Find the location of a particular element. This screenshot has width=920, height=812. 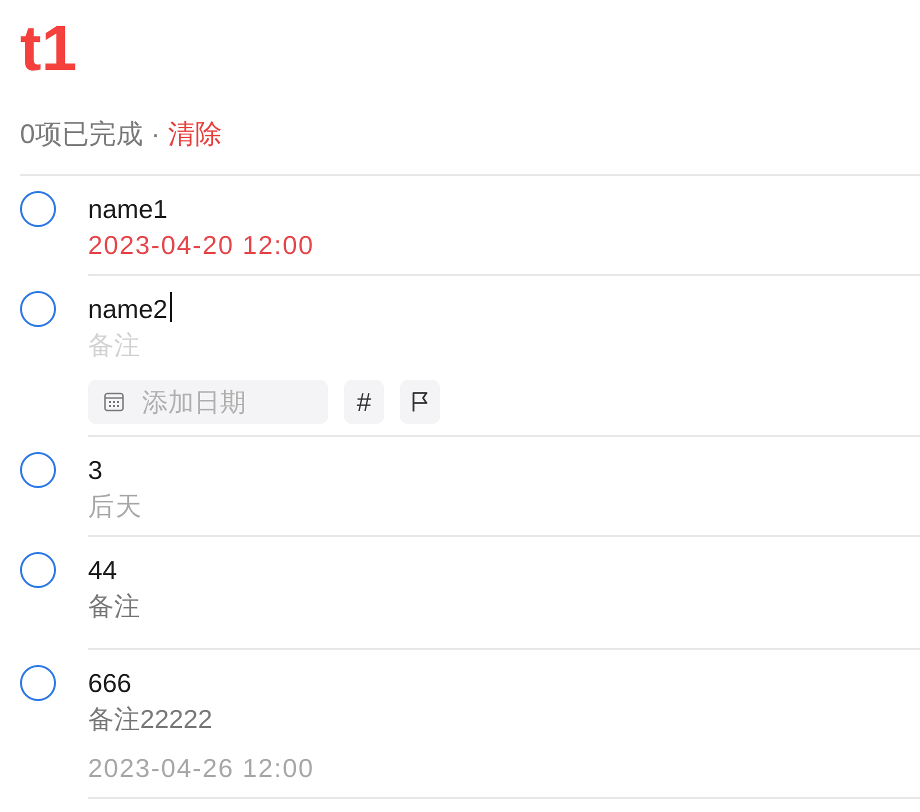

task-name-input: name2 is located at coordinates (130, 309).